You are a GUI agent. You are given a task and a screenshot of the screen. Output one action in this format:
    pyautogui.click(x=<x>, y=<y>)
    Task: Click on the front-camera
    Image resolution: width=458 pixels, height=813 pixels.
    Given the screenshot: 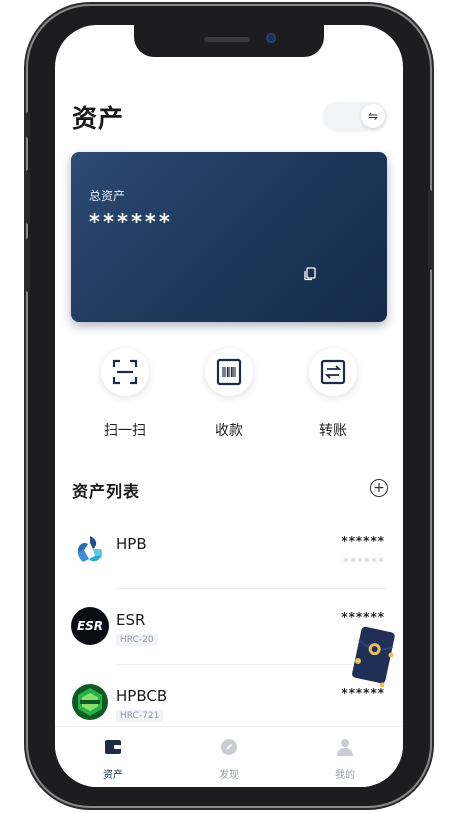 What is the action you would take?
    pyautogui.click(x=271, y=38)
    